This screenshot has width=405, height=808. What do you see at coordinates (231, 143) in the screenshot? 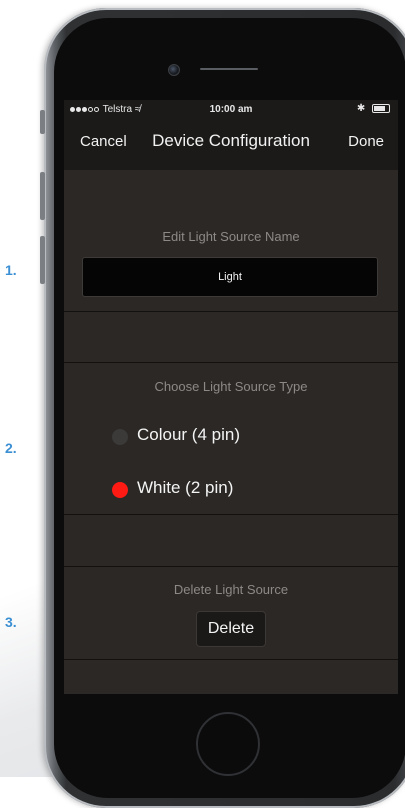
I see `navigation-bar: Cancel Device Configuration Done` at bounding box center [231, 143].